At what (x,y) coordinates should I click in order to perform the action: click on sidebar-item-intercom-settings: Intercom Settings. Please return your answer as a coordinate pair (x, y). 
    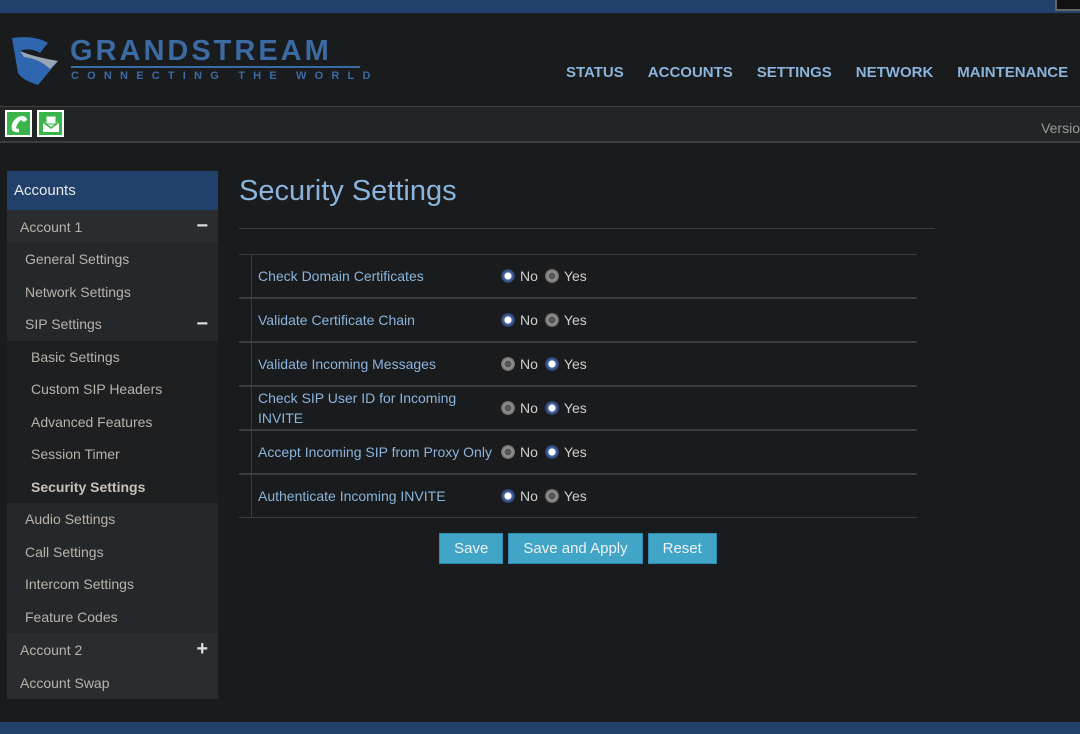
    Looking at the image, I should click on (112, 584).